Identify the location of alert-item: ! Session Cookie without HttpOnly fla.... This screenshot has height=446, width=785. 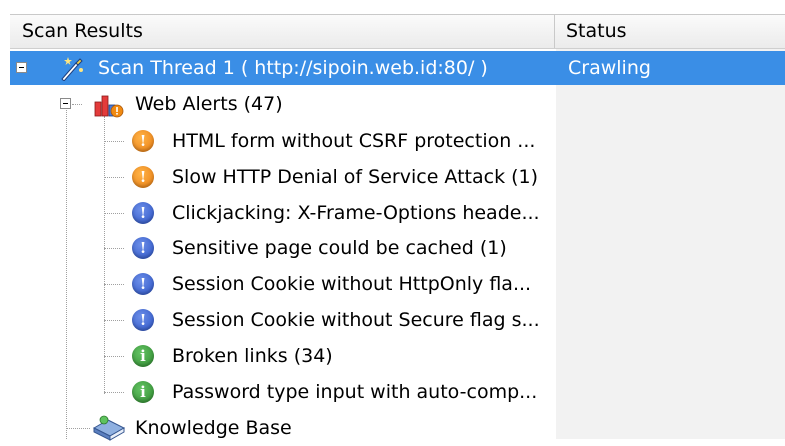
(397, 284).